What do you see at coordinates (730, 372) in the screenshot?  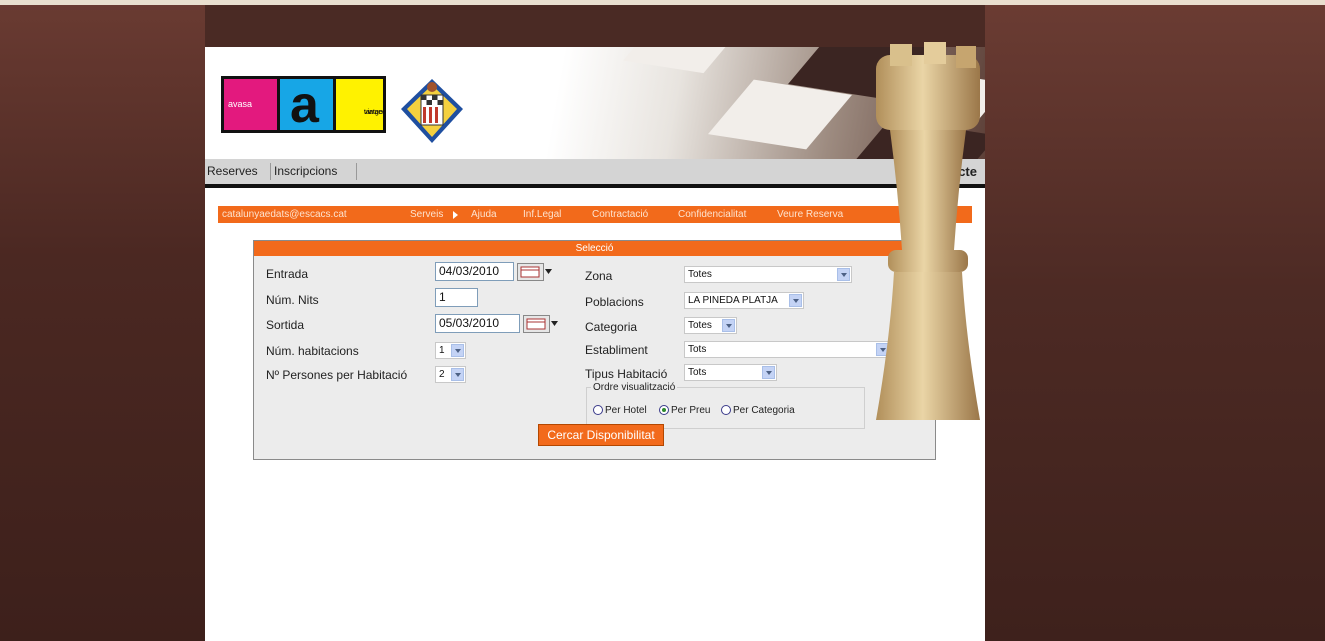 I see `tipus-select: Tots` at bounding box center [730, 372].